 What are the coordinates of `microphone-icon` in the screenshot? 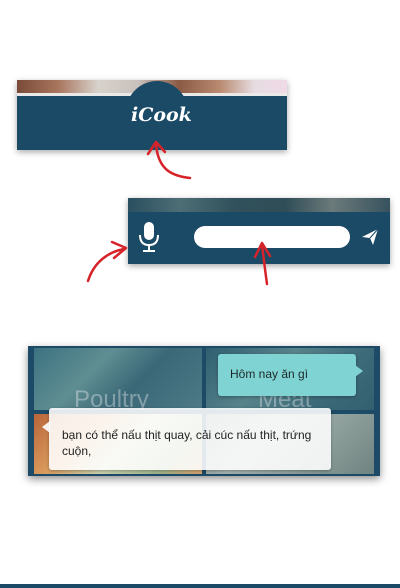 It's located at (149, 237).